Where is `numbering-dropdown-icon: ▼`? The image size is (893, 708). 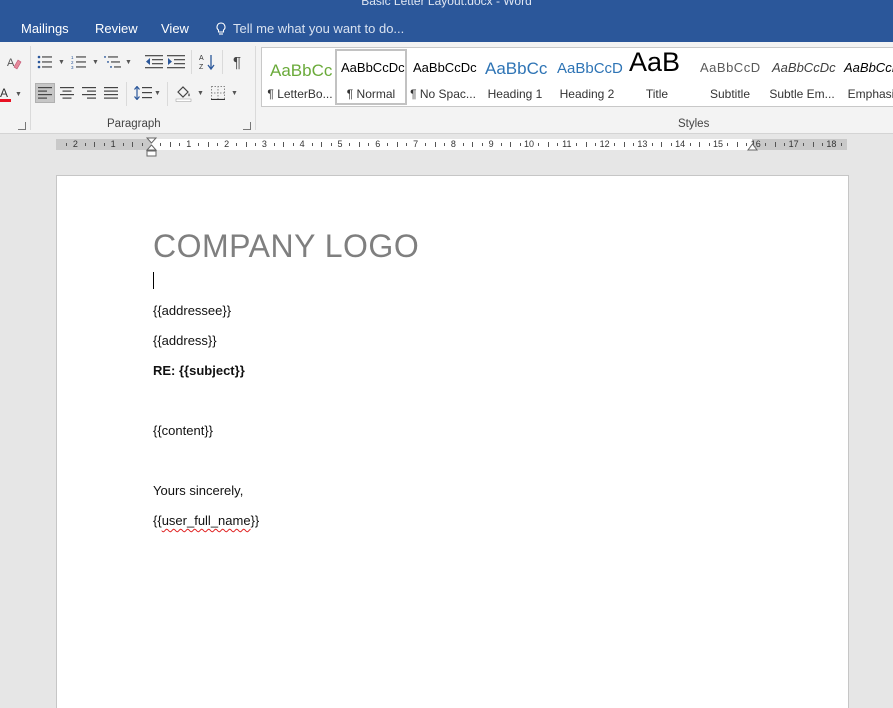
numbering-dropdown-icon: ▼ is located at coordinates (95, 62).